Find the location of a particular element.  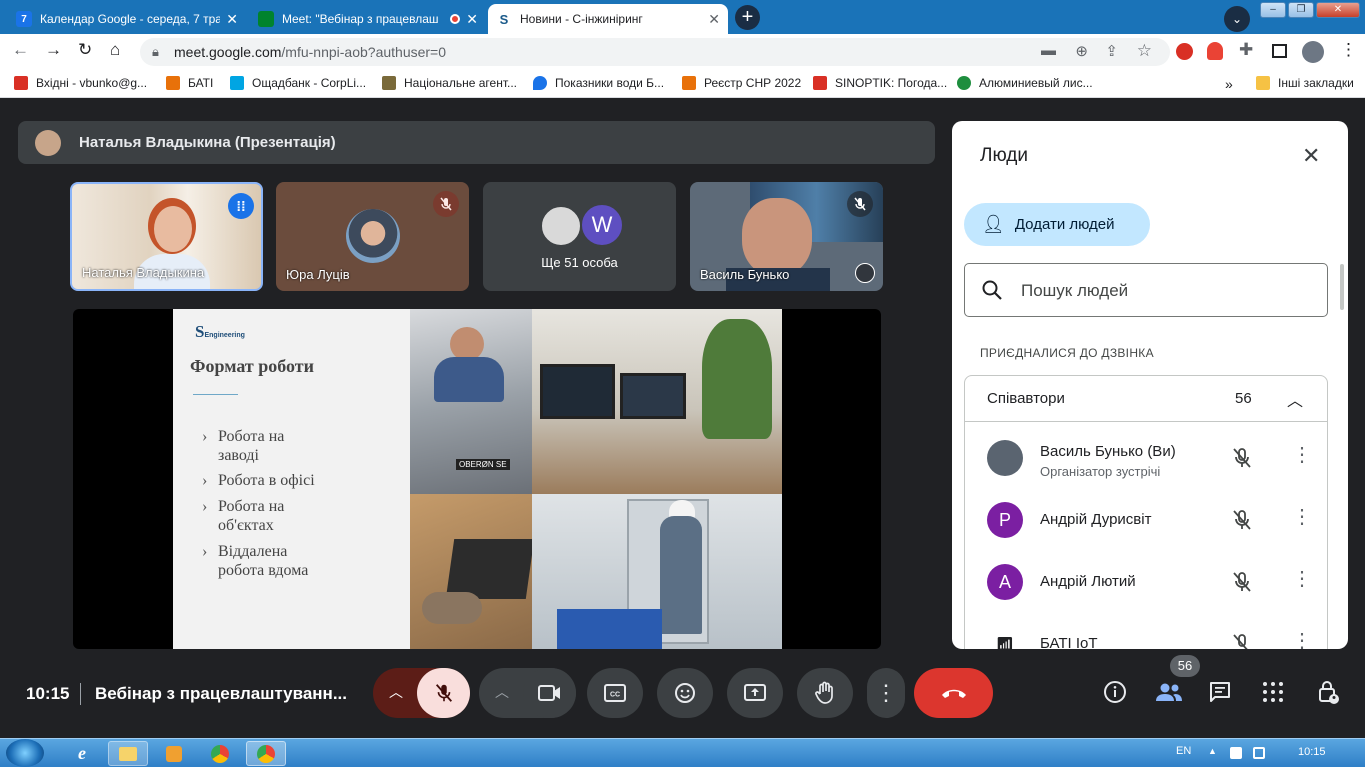

host-controls-lock-icon is located at coordinates (1328, 694).